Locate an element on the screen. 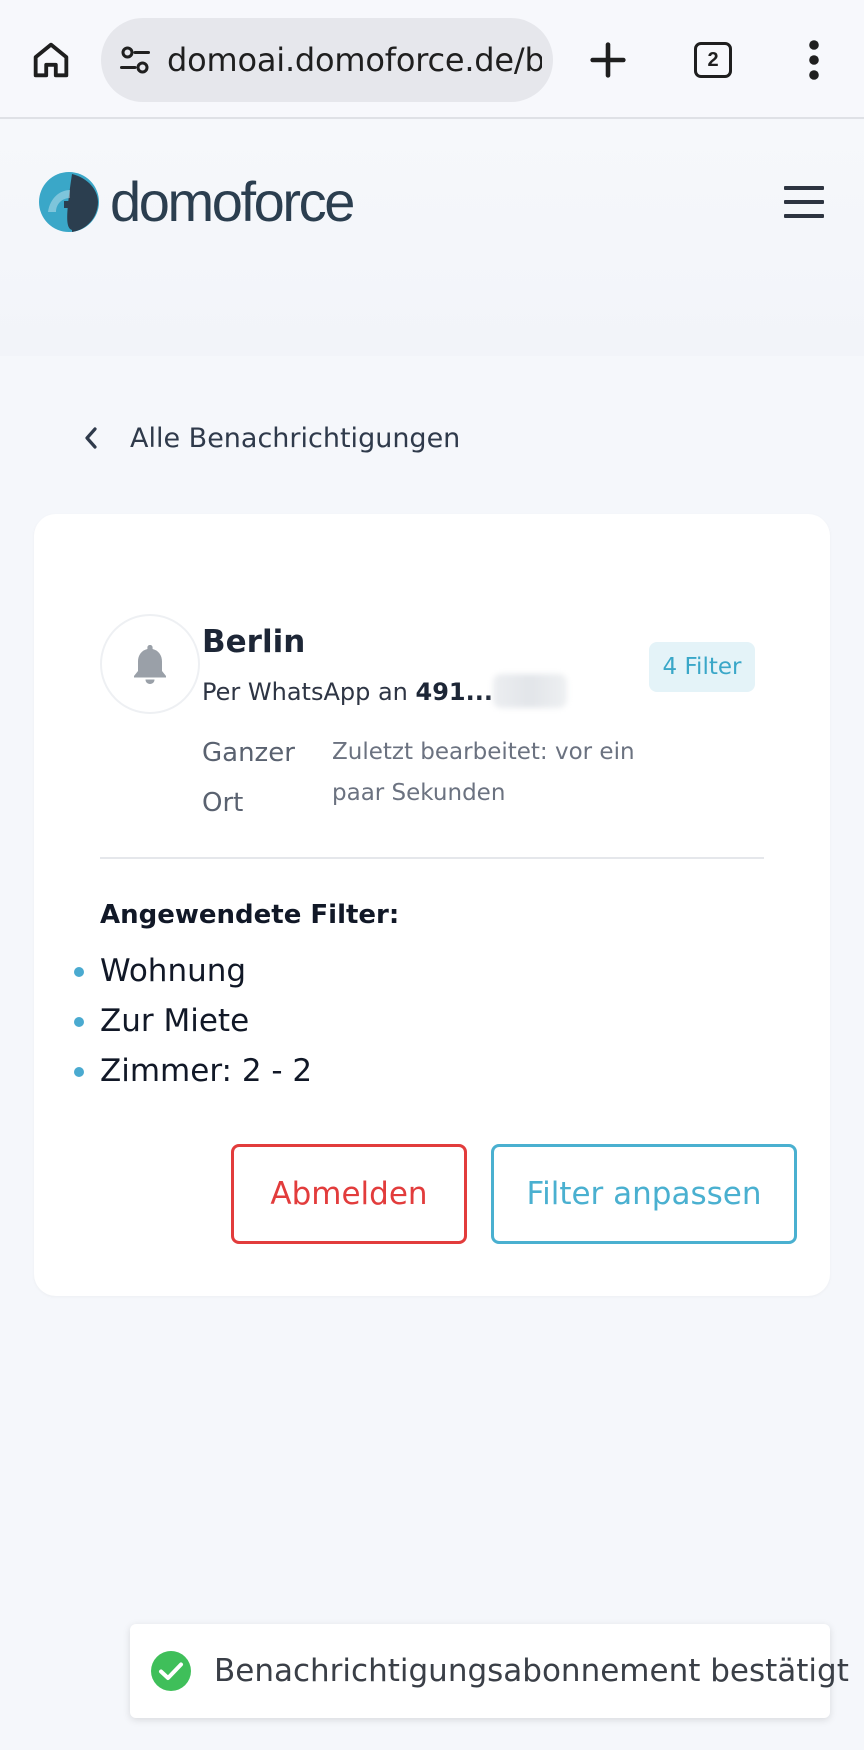  list-item: Zur Miete is located at coordinates (173, 1021).